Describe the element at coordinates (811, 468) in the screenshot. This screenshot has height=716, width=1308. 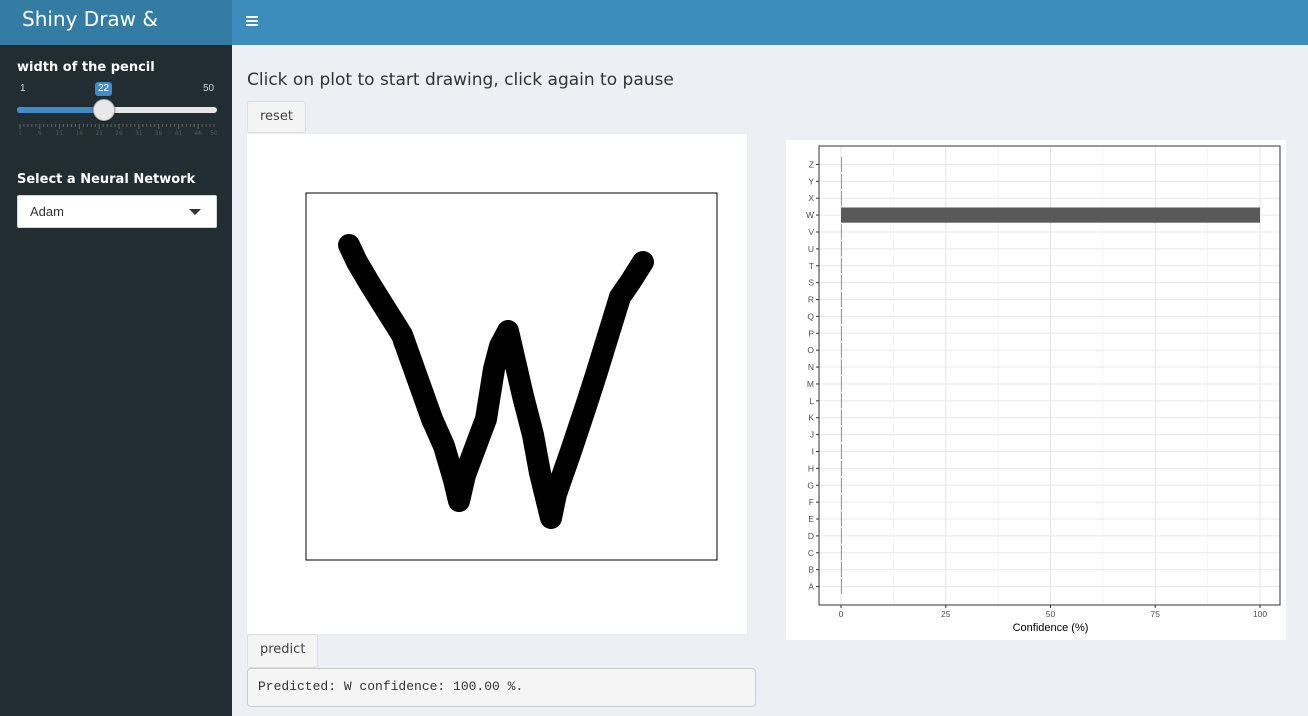
I see `y-tick-label: H` at that location.